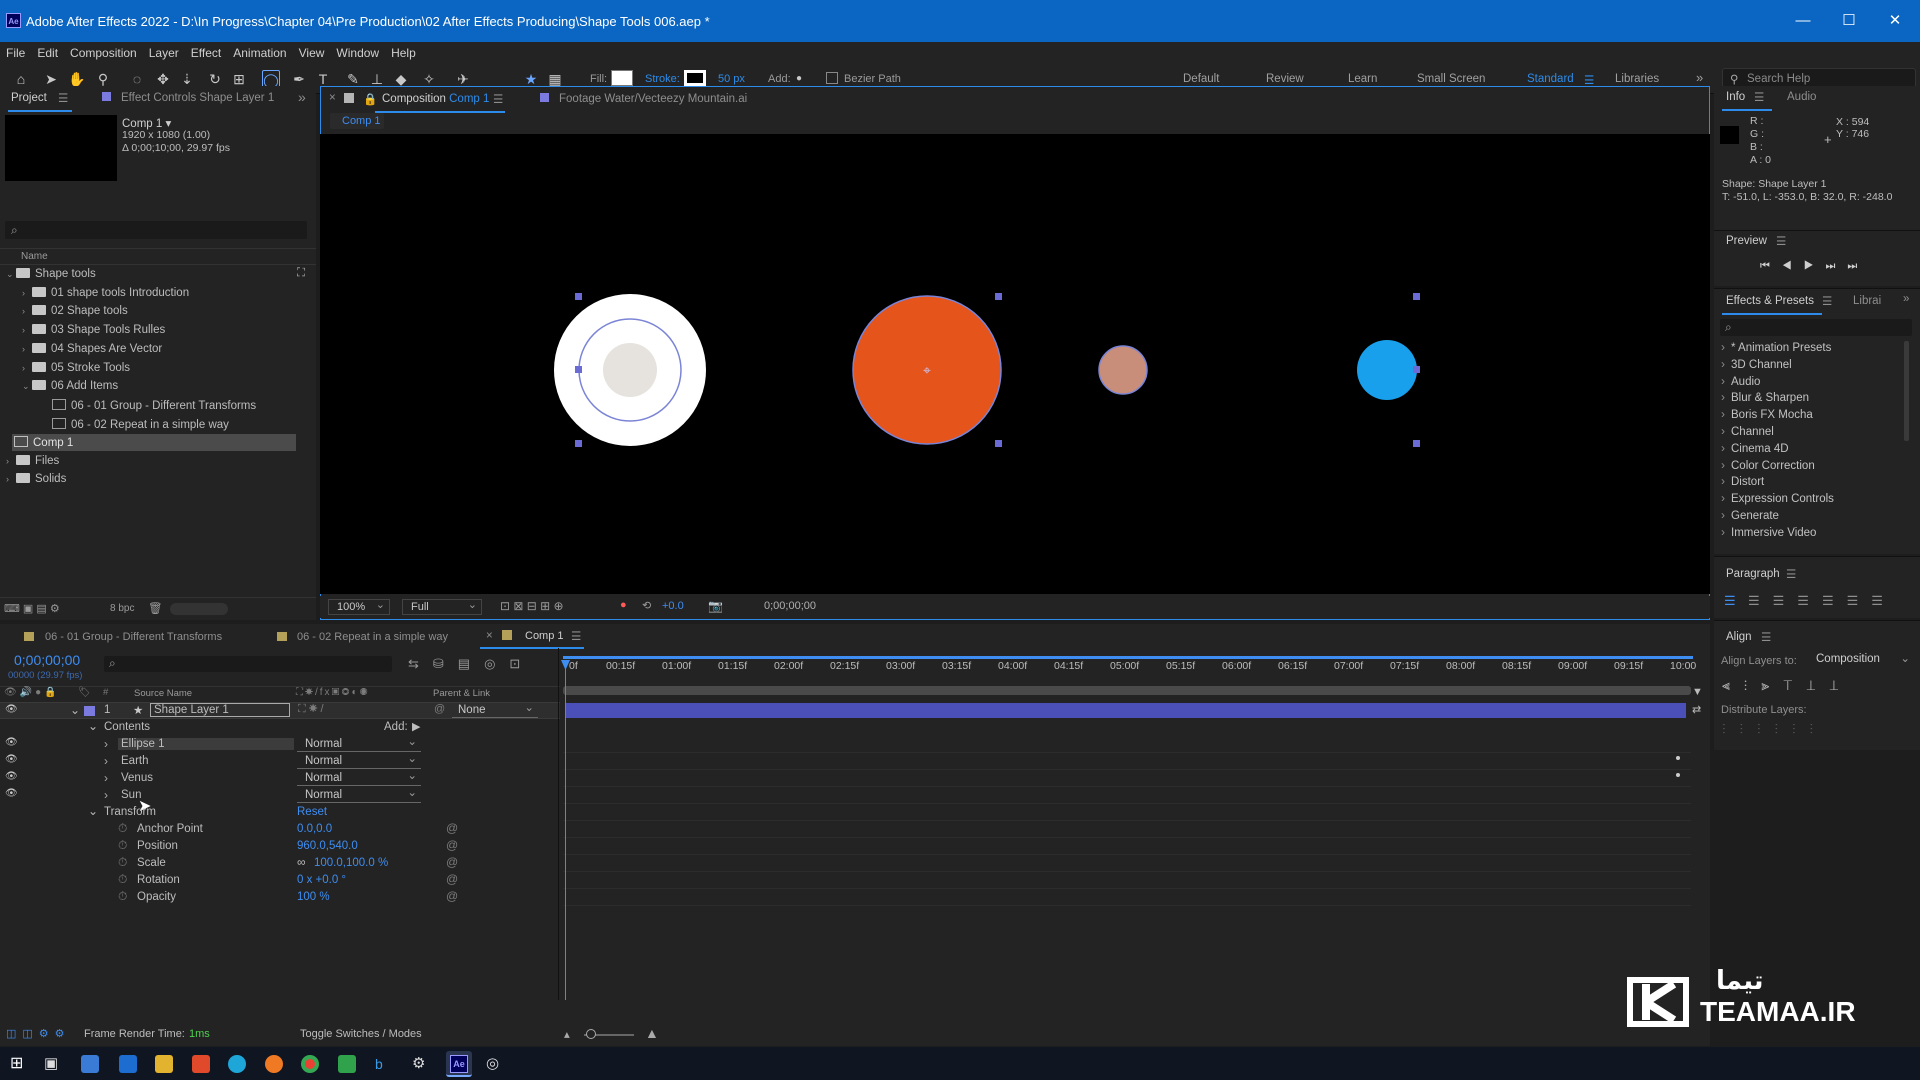 The height and width of the screenshot is (1080, 1920). What do you see at coordinates (1127, 690) in the screenshot?
I see `time-navigator` at bounding box center [1127, 690].